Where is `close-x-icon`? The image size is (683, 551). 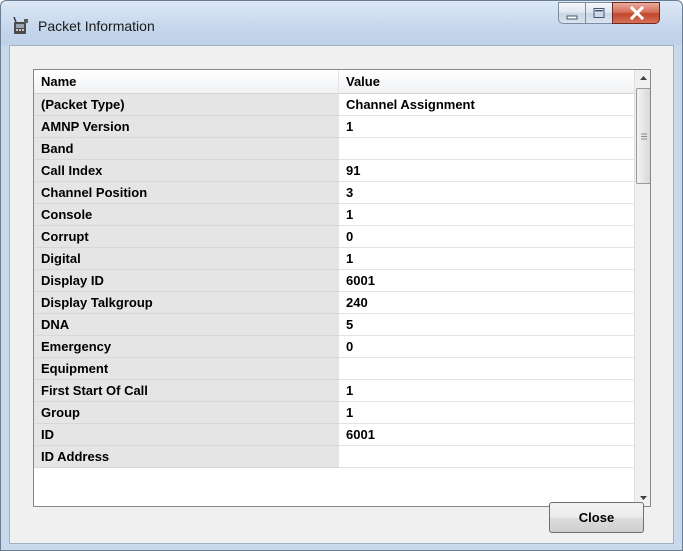
close-x-icon is located at coordinates (637, 13).